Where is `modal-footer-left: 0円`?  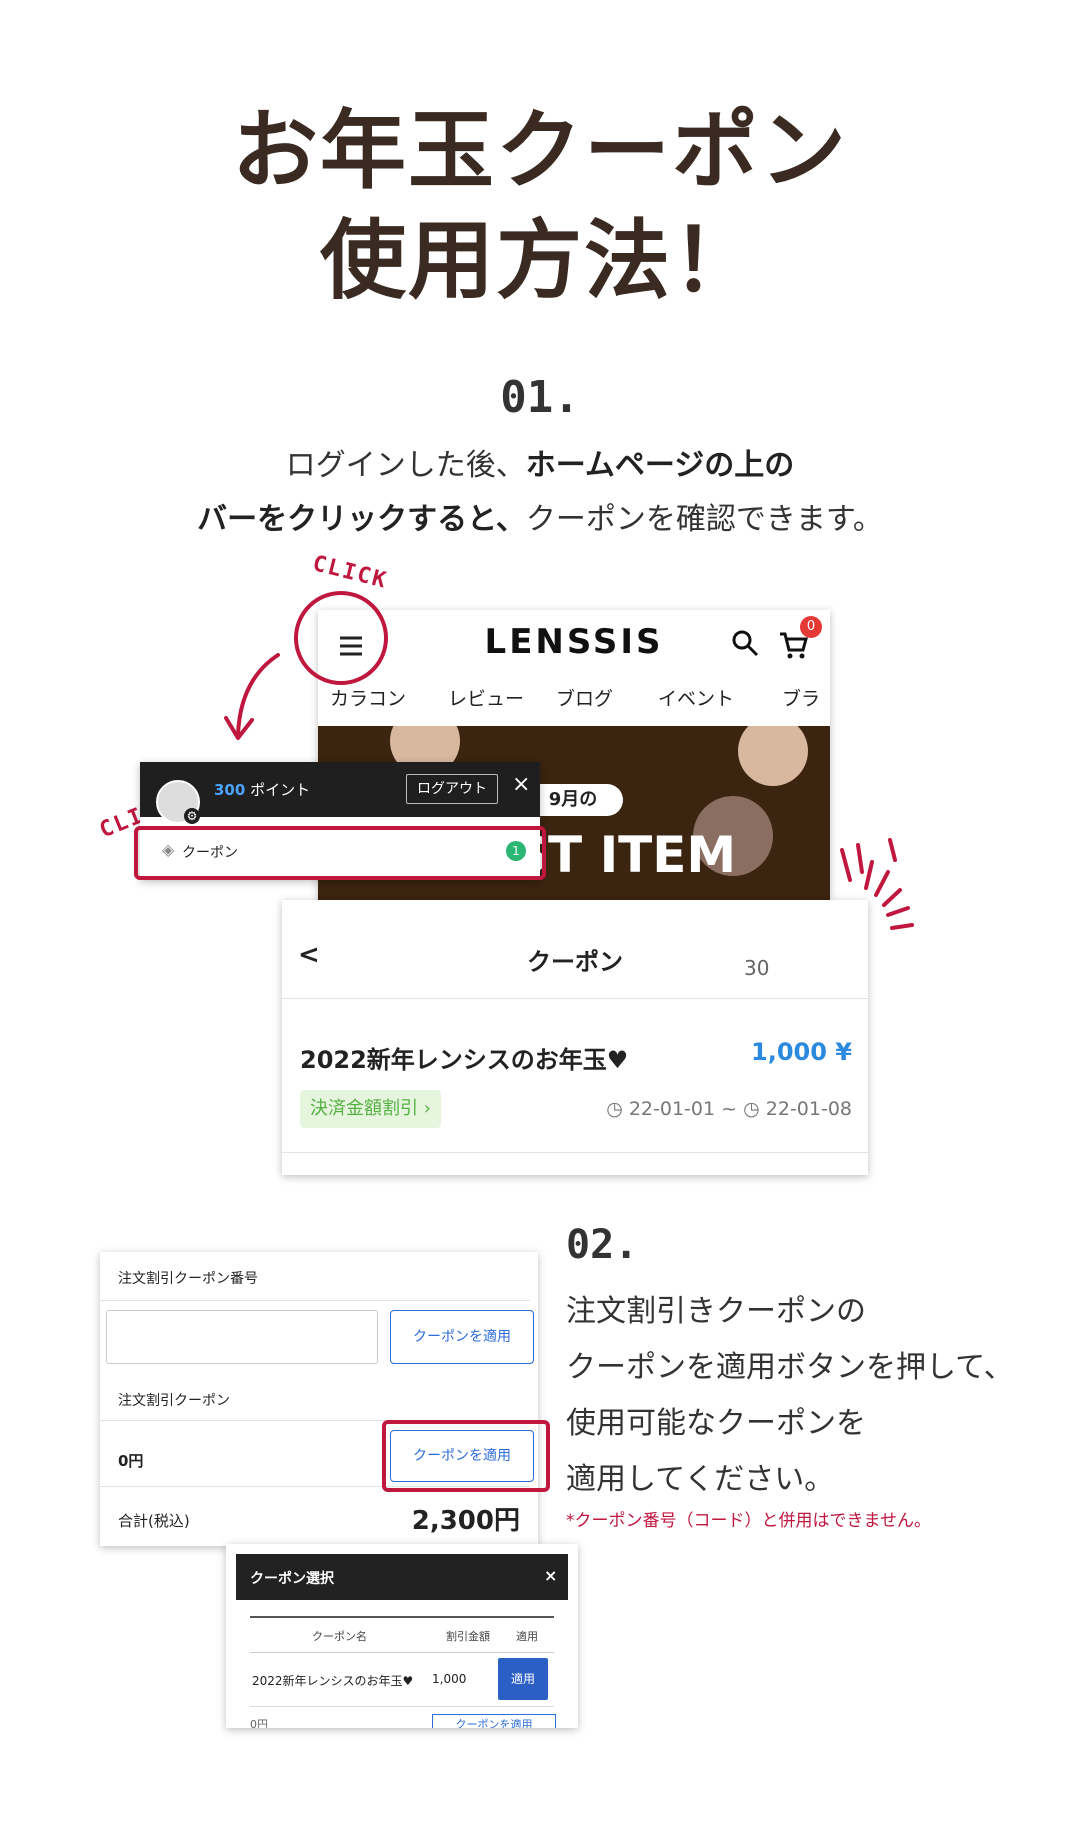
modal-footer-left: 0円 is located at coordinates (259, 1723).